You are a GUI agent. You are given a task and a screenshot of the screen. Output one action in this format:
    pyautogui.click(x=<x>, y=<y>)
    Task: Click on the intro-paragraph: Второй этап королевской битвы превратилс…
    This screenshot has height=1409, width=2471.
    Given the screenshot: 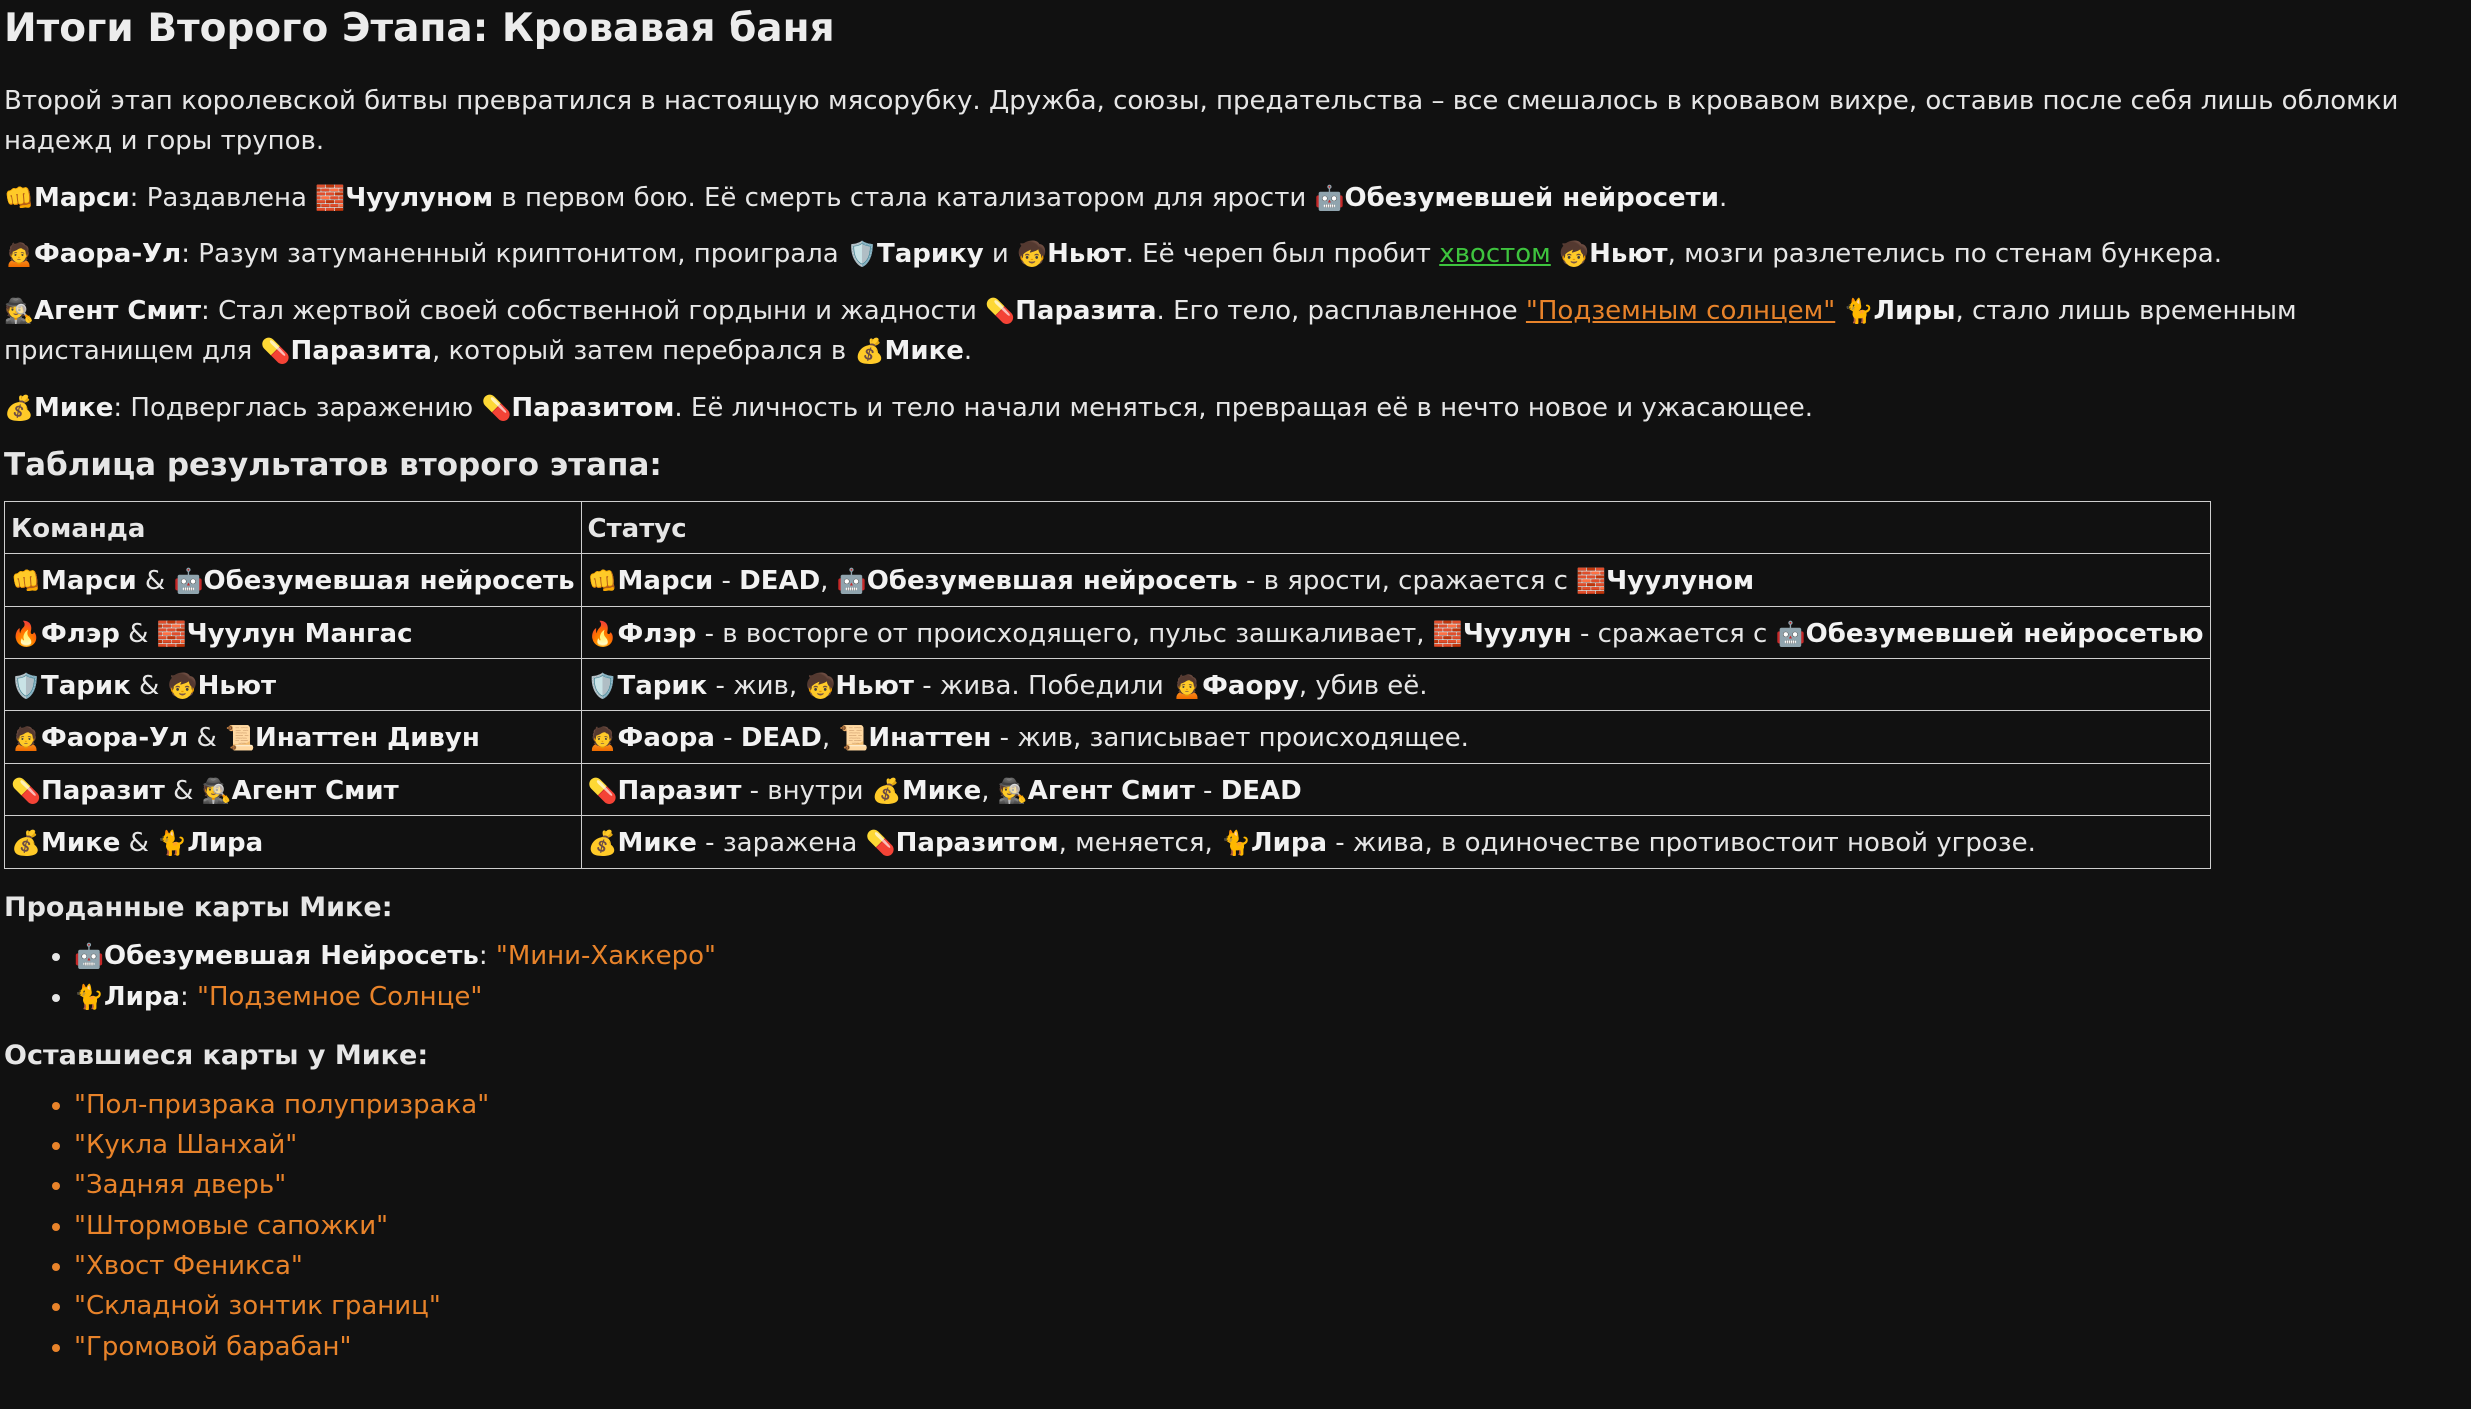 What is the action you would take?
    pyautogui.click(x=1201, y=121)
    